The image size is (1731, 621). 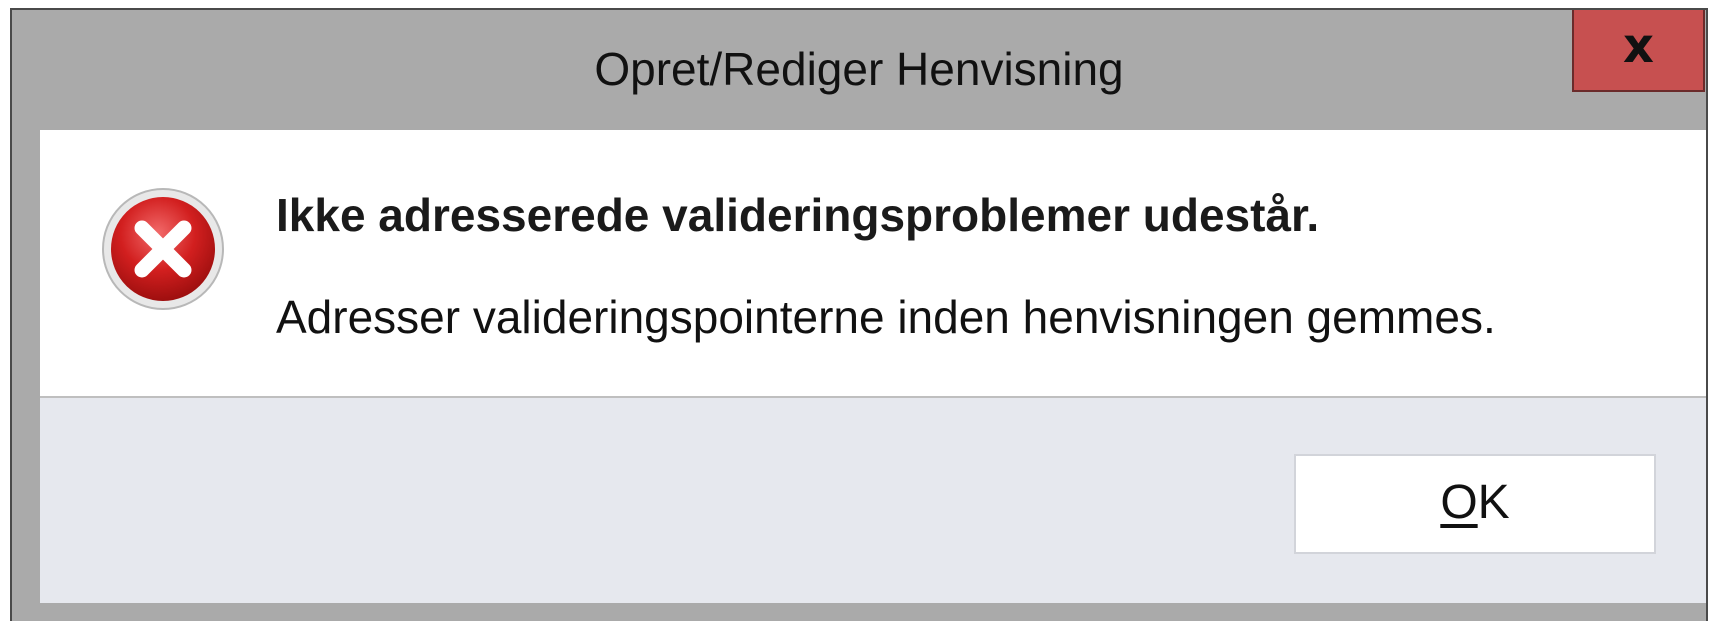 What do you see at coordinates (1638, 46) in the screenshot?
I see `close-icon: x` at bounding box center [1638, 46].